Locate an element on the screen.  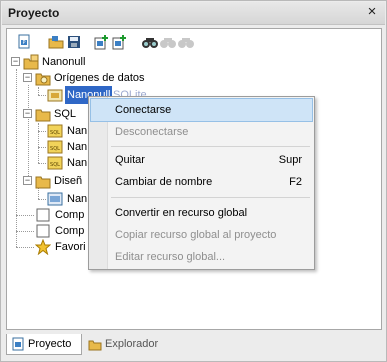
menu-item-label: Conectarse is located at coordinates (143, 110).